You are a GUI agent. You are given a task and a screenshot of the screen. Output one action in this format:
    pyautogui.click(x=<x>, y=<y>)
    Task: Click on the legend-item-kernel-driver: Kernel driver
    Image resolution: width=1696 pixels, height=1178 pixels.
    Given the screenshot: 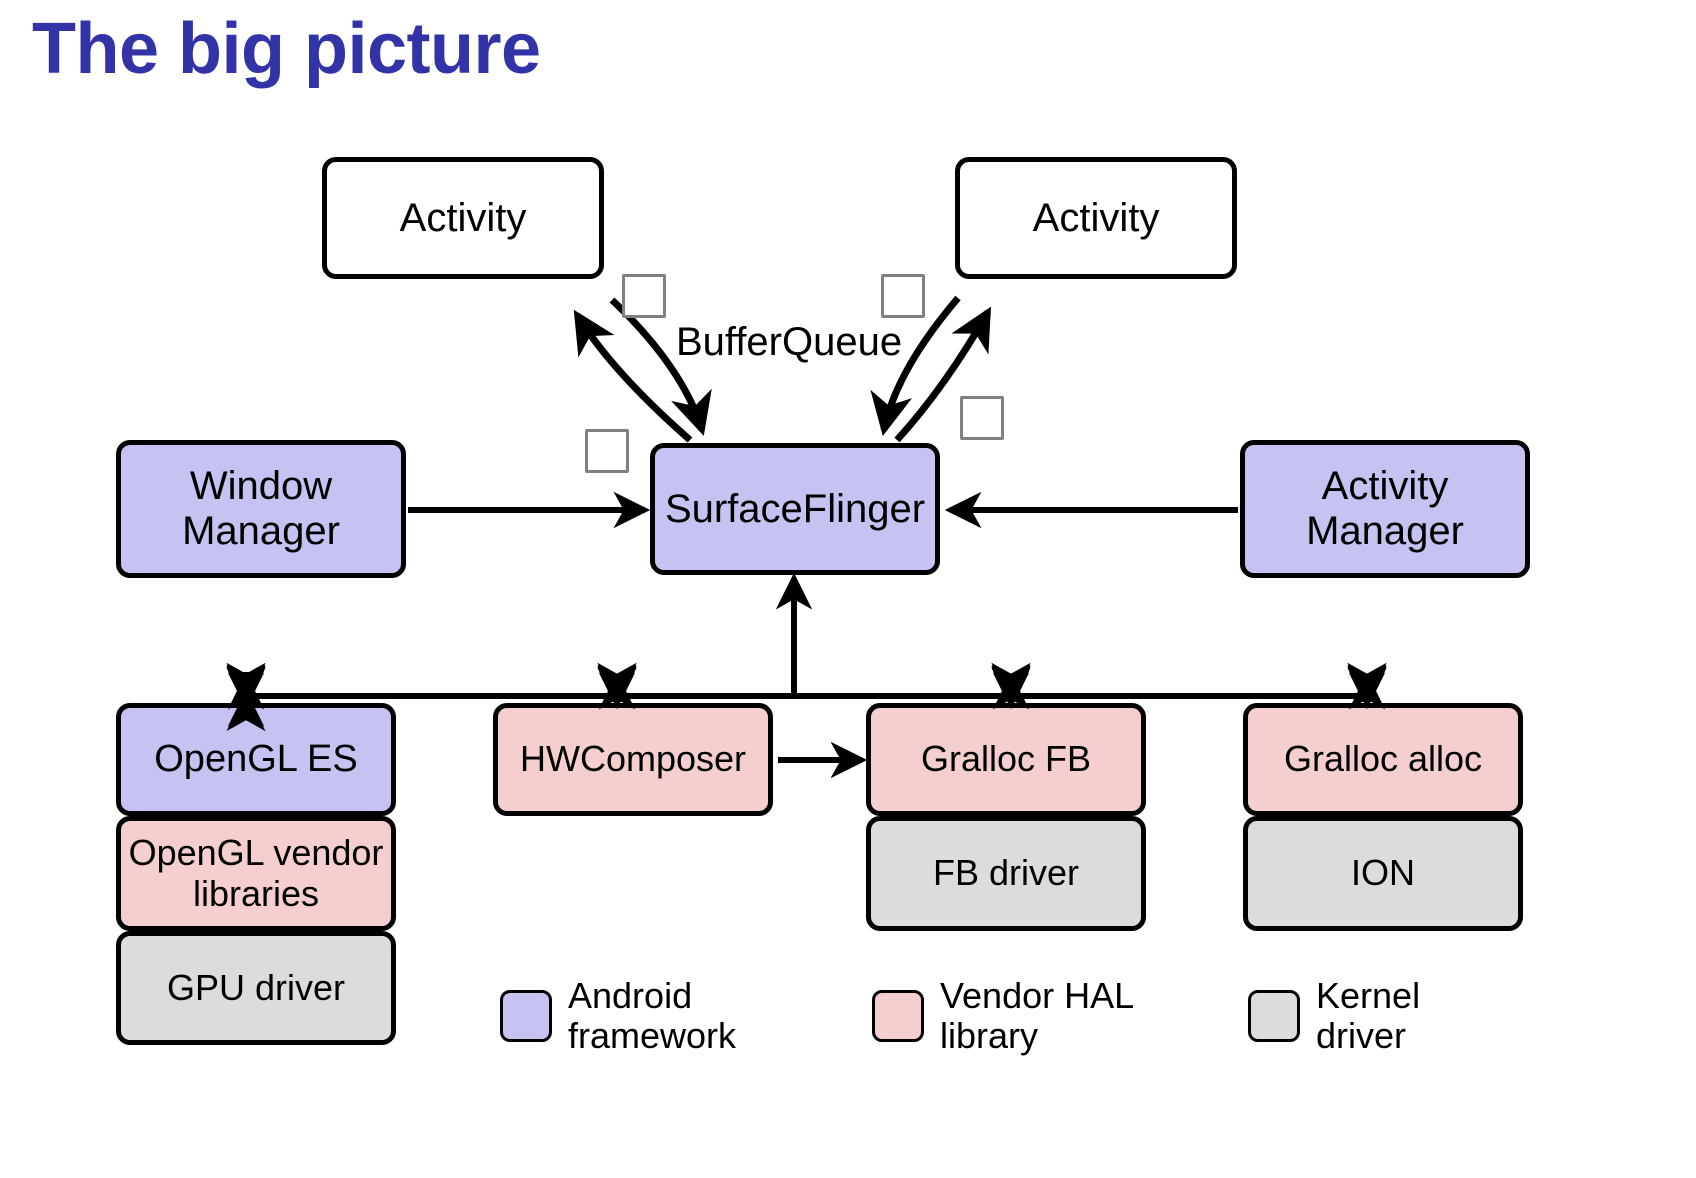 What is the action you would take?
    pyautogui.click(x=1334, y=1016)
    